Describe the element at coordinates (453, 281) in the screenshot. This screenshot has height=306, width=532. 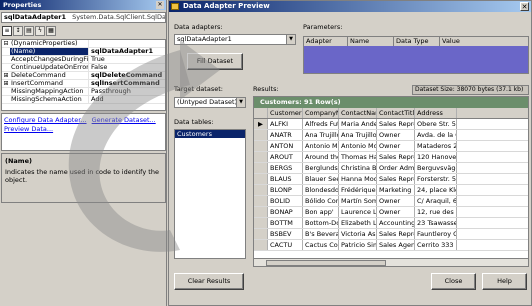
I see `close-button: Close` at that location.